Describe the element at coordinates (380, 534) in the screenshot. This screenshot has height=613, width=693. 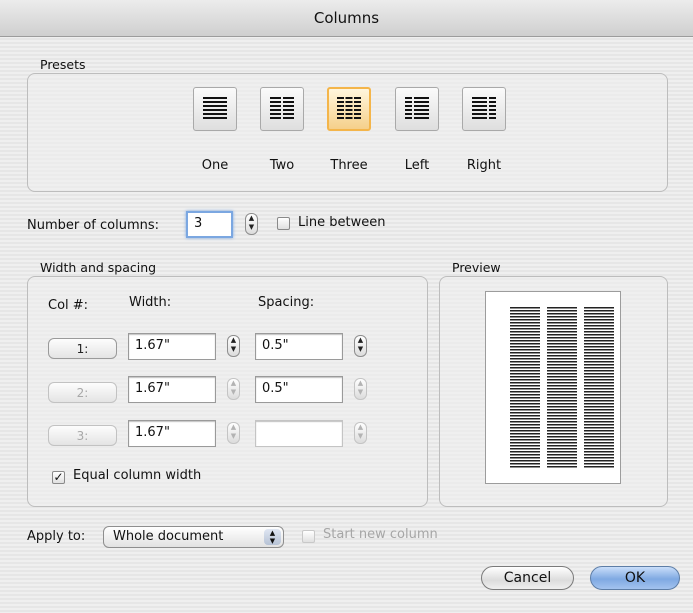
I see `start-new-column-label: Start new column` at that location.